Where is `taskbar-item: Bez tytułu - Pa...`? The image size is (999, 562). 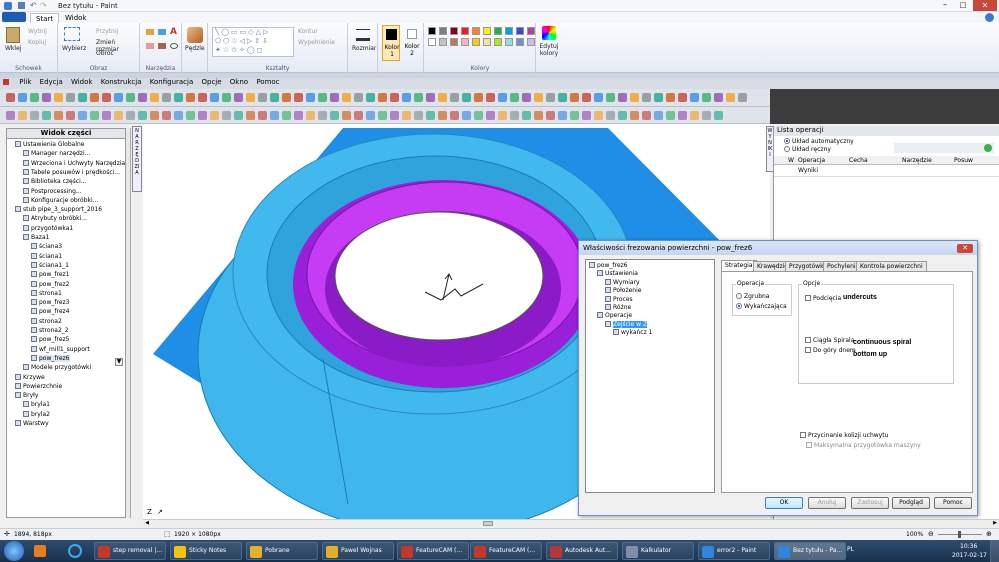 taskbar-item: Bez tytułu - Pa... is located at coordinates (810, 551).